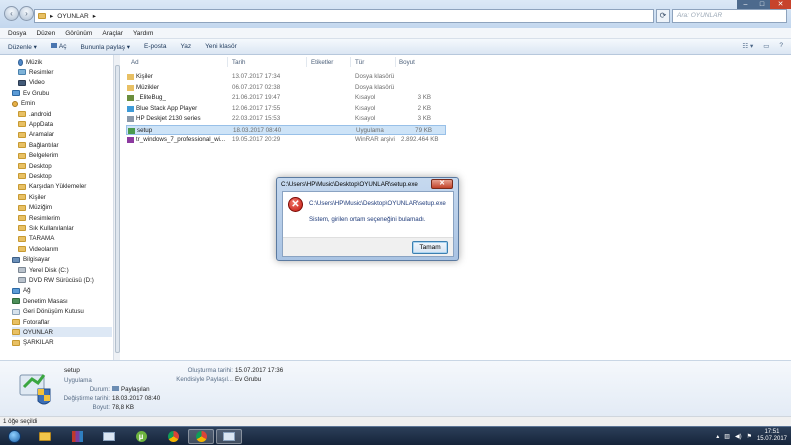 This screenshot has height=445, width=791. What do you see at coordinates (14, 436) in the screenshot?
I see `start-button` at bounding box center [14, 436].